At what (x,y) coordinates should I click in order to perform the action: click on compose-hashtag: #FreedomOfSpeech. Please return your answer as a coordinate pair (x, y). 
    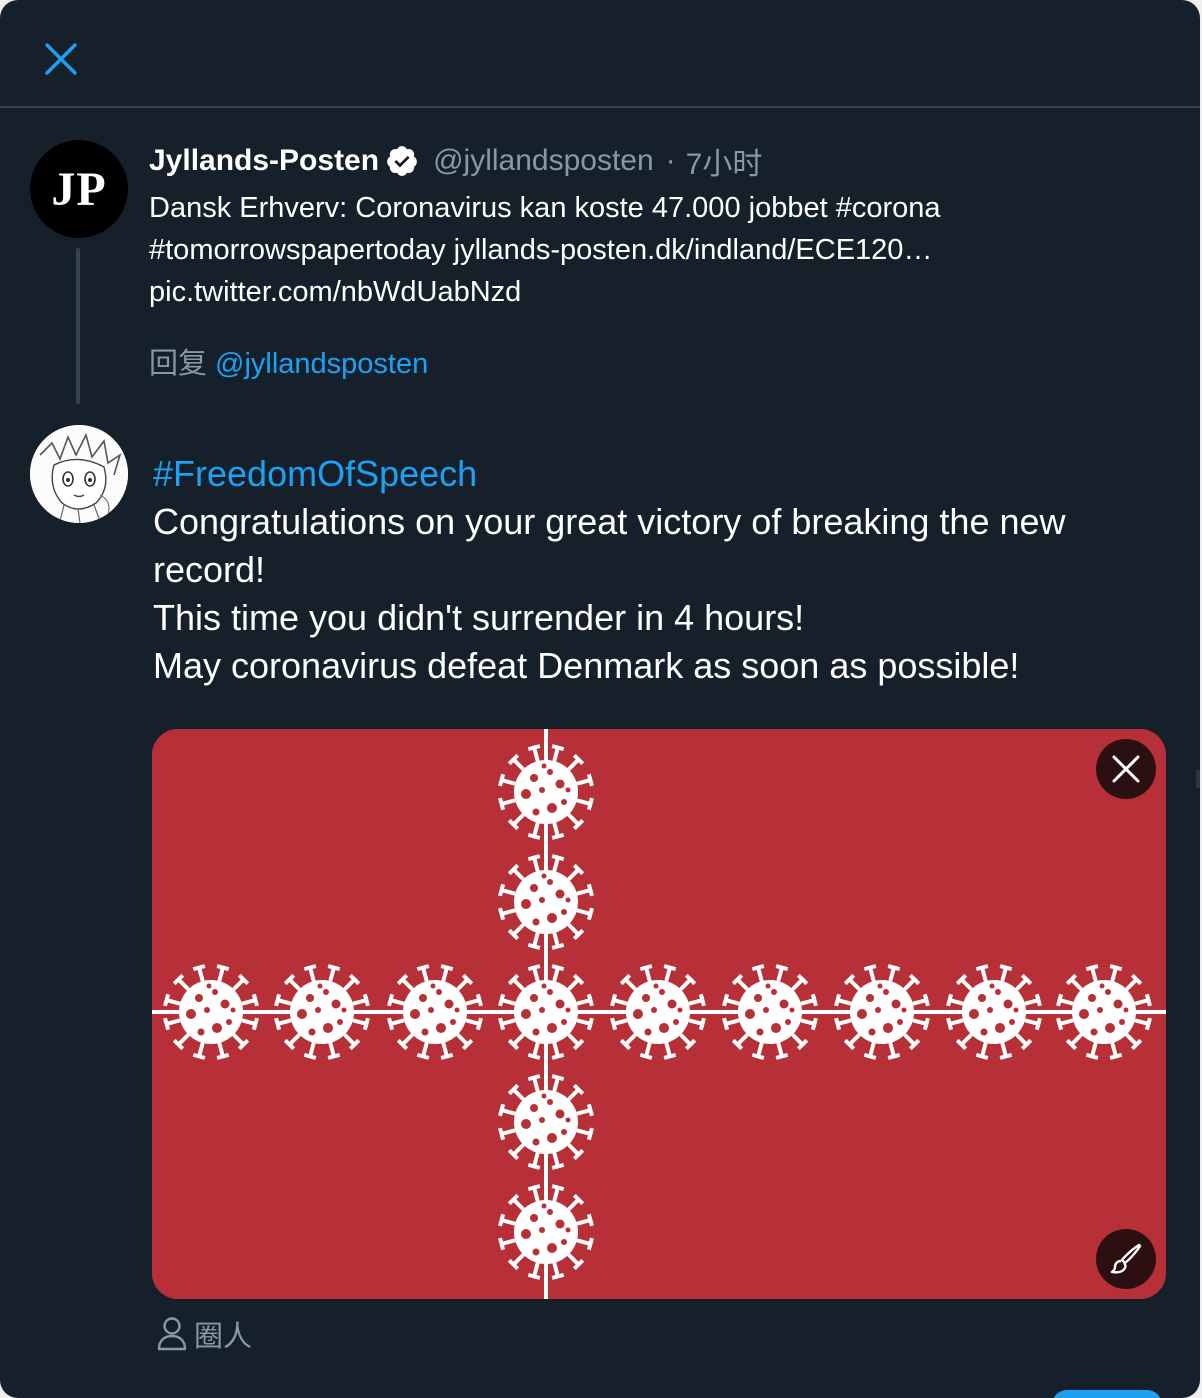
    Looking at the image, I should click on (658, 474).